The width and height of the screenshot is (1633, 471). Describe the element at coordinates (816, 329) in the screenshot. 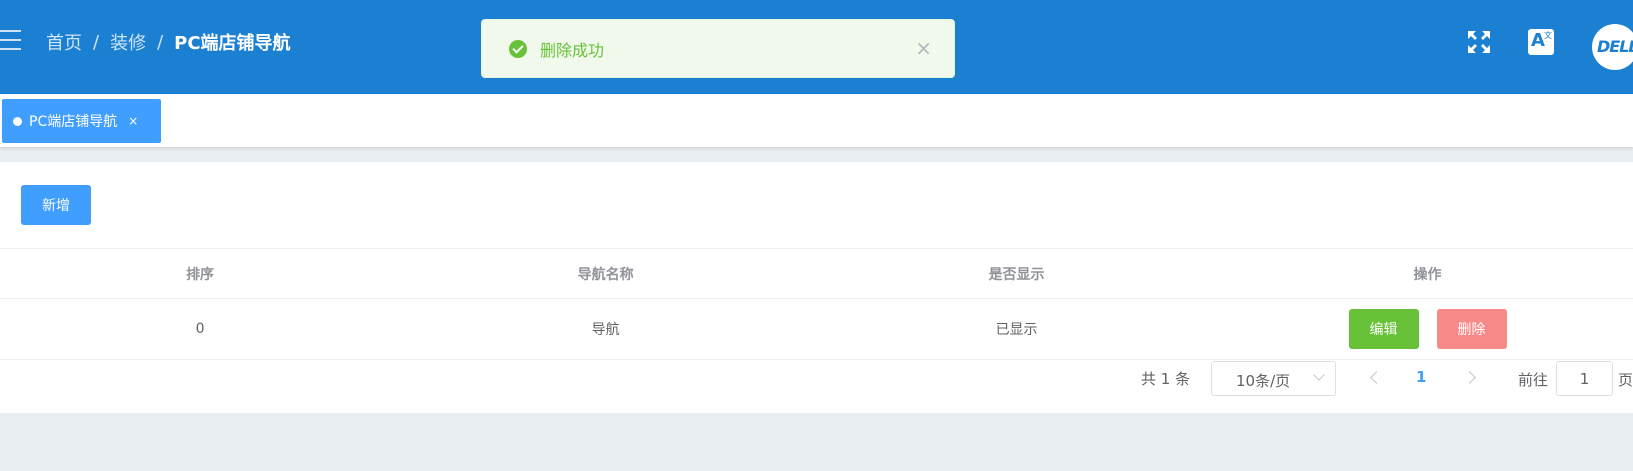

I see `table-row: 0 导航 已显示 编辑 删除` at that location.